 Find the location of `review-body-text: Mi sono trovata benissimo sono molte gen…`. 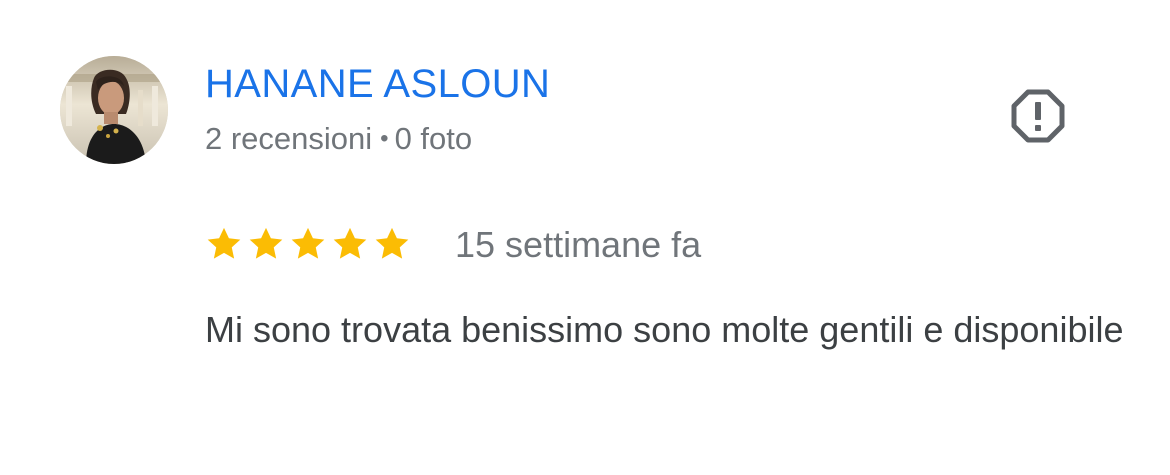

review-body-text: Mi sono trovata benissimo sono molte gen… is located at coordinates (664, 329).